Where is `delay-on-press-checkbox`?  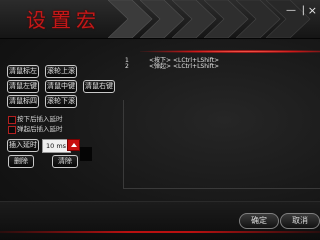 delay-on-press-checkbox is located at coordinates (12, 120).